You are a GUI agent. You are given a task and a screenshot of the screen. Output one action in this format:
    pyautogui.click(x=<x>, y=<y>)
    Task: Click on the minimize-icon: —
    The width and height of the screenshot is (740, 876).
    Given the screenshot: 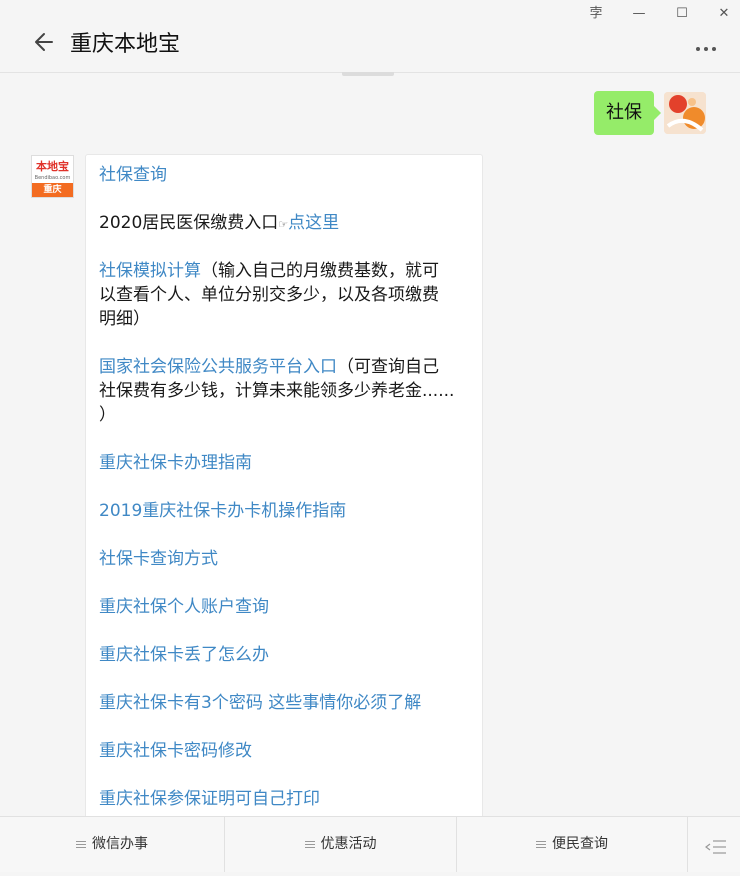 What is the action you would take?
    pyautogui.click(x=639, y=14)
    